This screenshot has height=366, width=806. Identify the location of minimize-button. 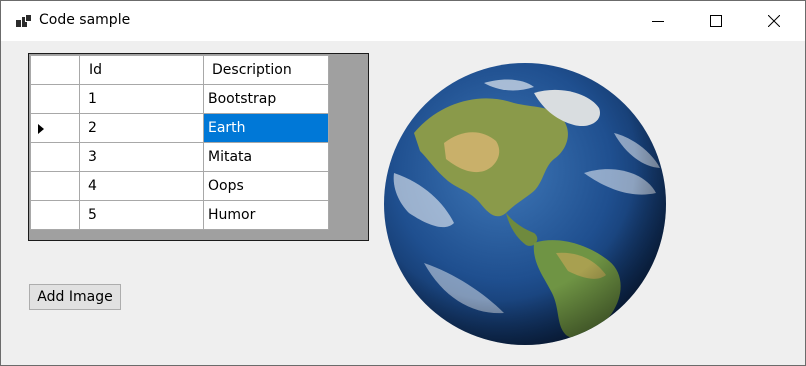
(658, 21).